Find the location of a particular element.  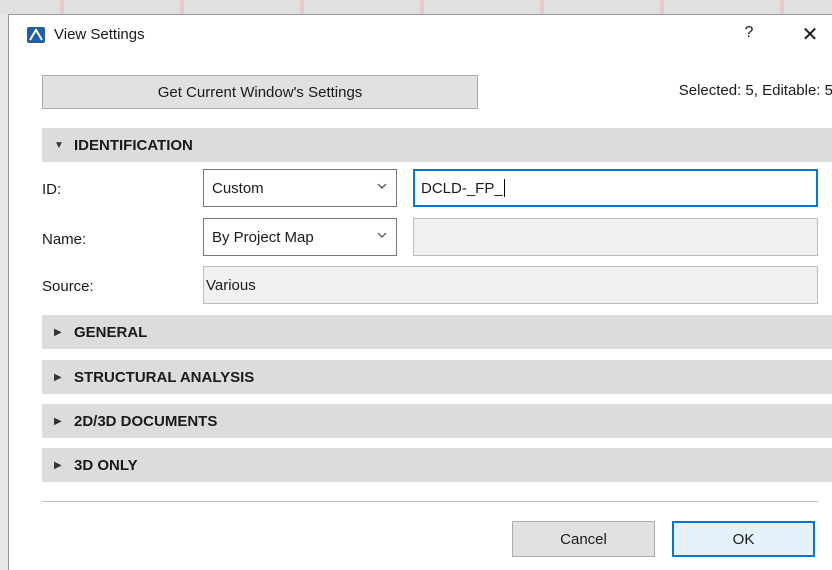

cancel-button: Cancel is located at coordinates (583, 539).